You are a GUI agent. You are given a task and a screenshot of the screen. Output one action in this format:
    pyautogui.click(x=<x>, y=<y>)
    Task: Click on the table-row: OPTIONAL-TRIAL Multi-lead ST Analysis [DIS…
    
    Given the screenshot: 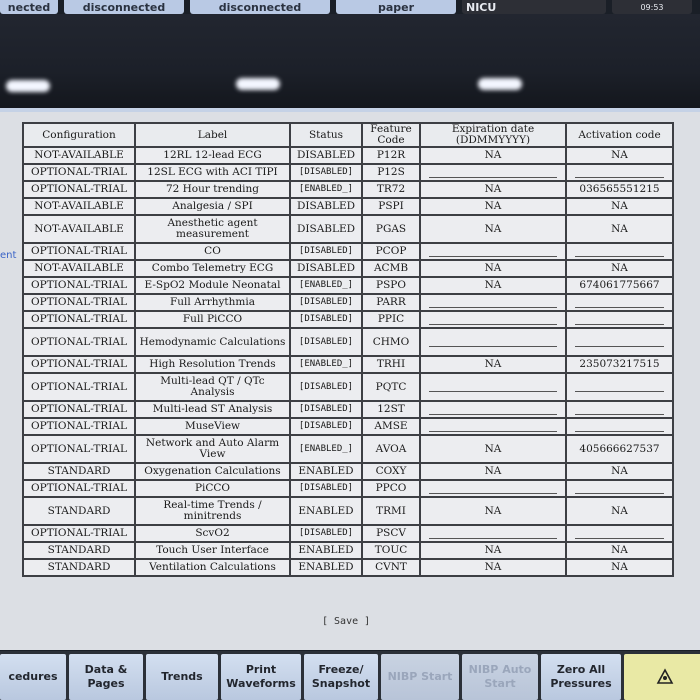 What is the action you would take?
    pyautogui.click(x=348, y=409)
    